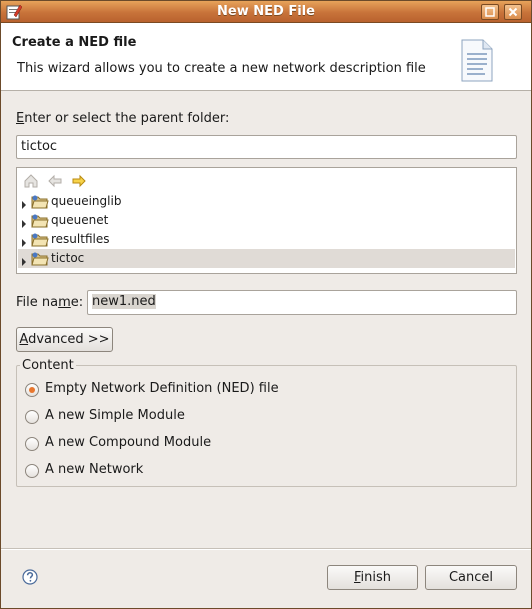  What do you see at coordinates (490, 12) in the screenshot?
I see `maximize-button` at bounding box center [490, 12].